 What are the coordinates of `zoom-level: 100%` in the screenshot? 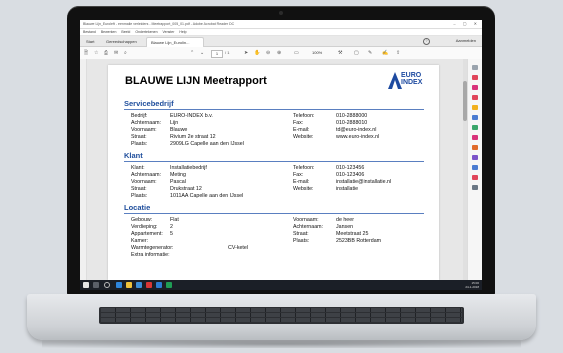 It's located at (317, 53).